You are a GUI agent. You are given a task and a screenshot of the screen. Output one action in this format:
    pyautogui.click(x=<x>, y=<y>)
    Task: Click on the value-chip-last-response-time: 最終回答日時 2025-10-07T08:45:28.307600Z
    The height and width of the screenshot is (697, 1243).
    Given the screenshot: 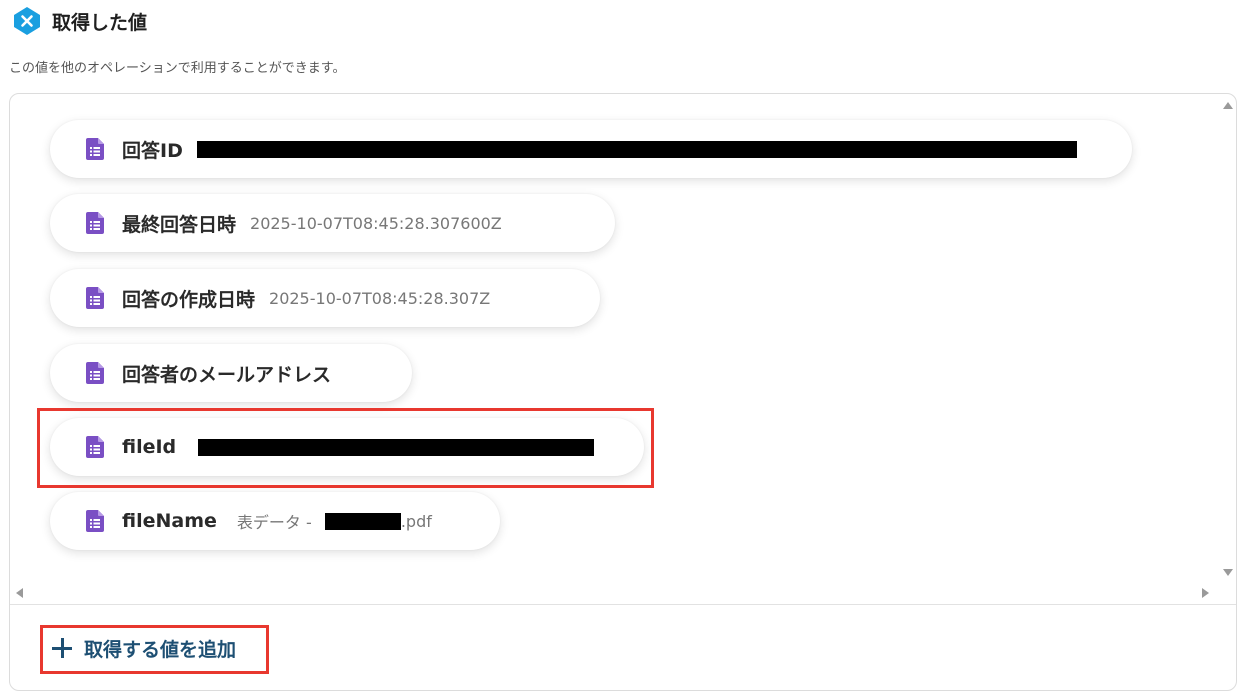 What is the action you would take?
    pyautogui.click(x=332, y=223)
    